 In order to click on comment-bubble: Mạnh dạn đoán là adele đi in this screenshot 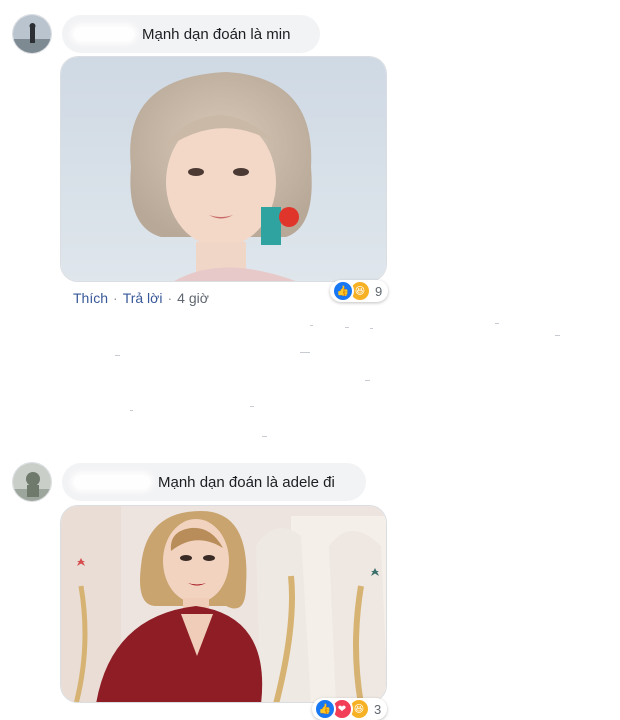, I will do `click(214, 482)`.